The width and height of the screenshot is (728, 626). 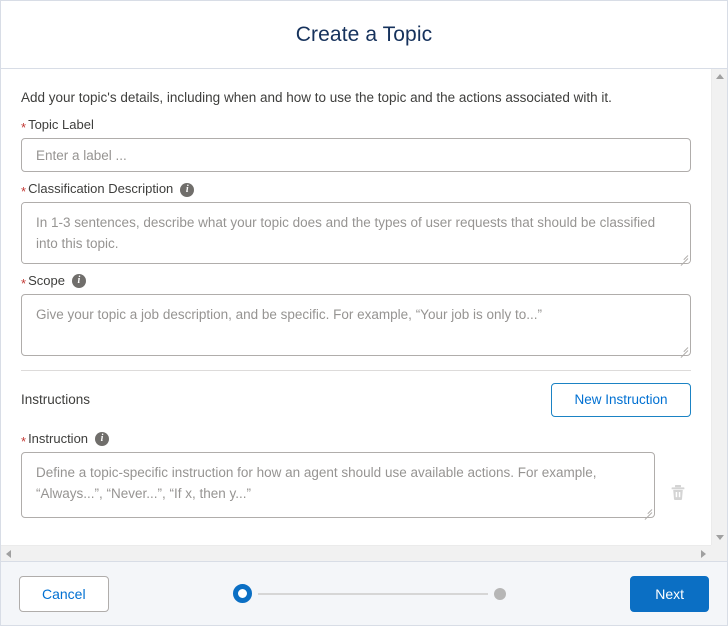 What do you see at coordinates (373, 593) in the screenshot?
I see `progress-connector` at bounding box center [373, 593].